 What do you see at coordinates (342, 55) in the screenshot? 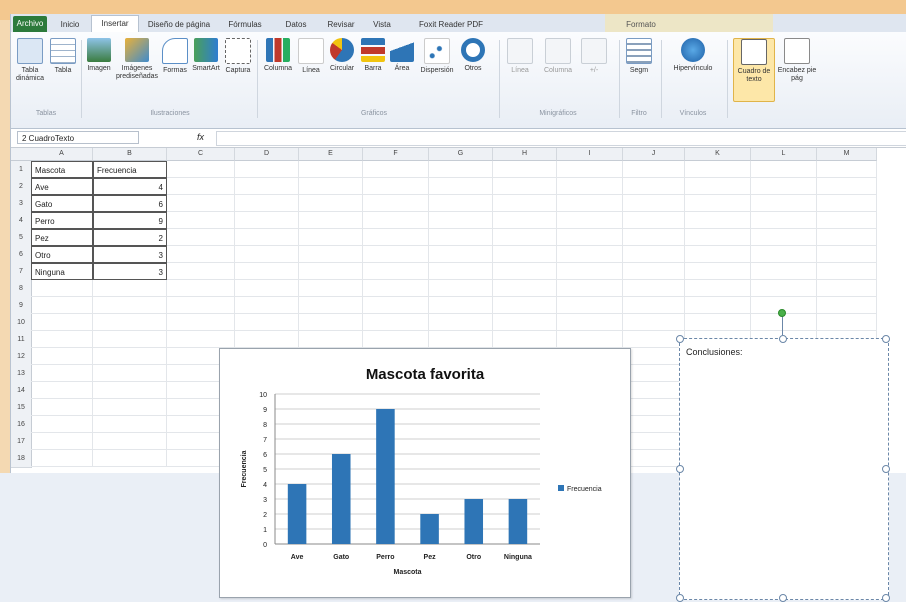
I see `pie-chart-button: Circular` at bounding box center [342, 55].